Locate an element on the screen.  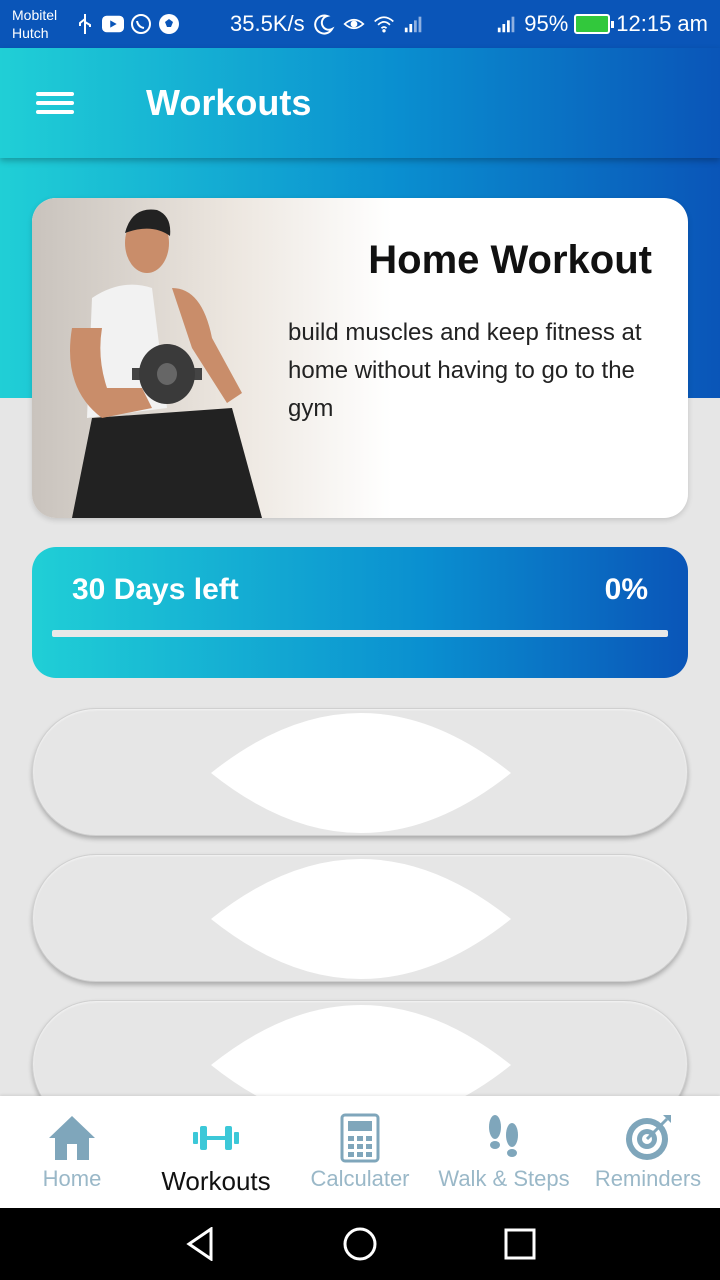
nav-home: Home is located at coordinates (72, 1152).